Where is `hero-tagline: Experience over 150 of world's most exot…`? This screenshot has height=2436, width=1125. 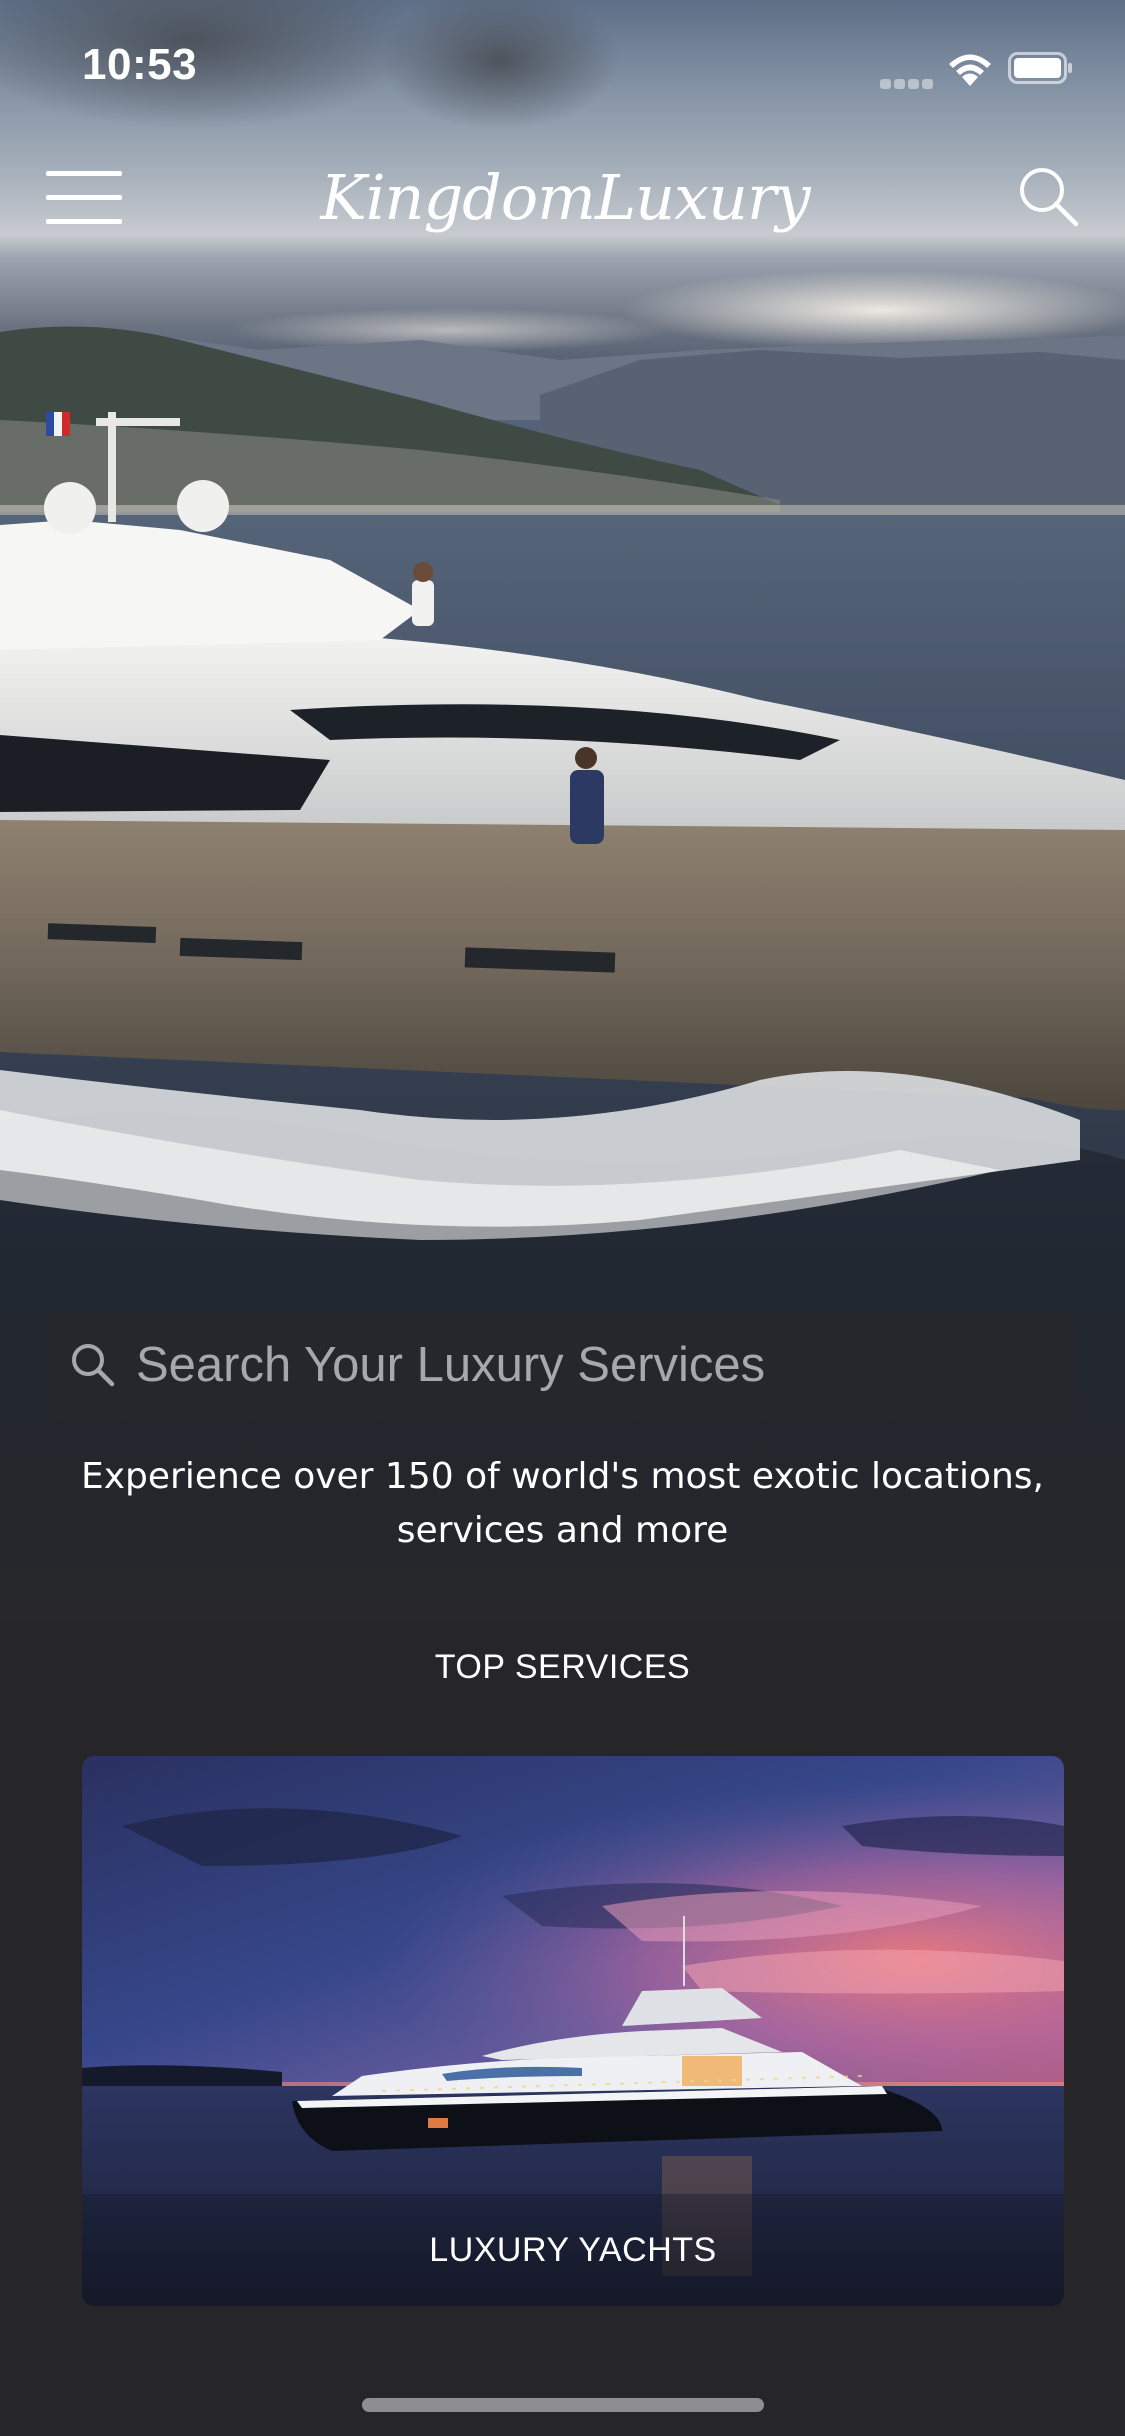 hero-tagline: Experience over 150 of world's most exot… is located at coordinates (562, 1503).